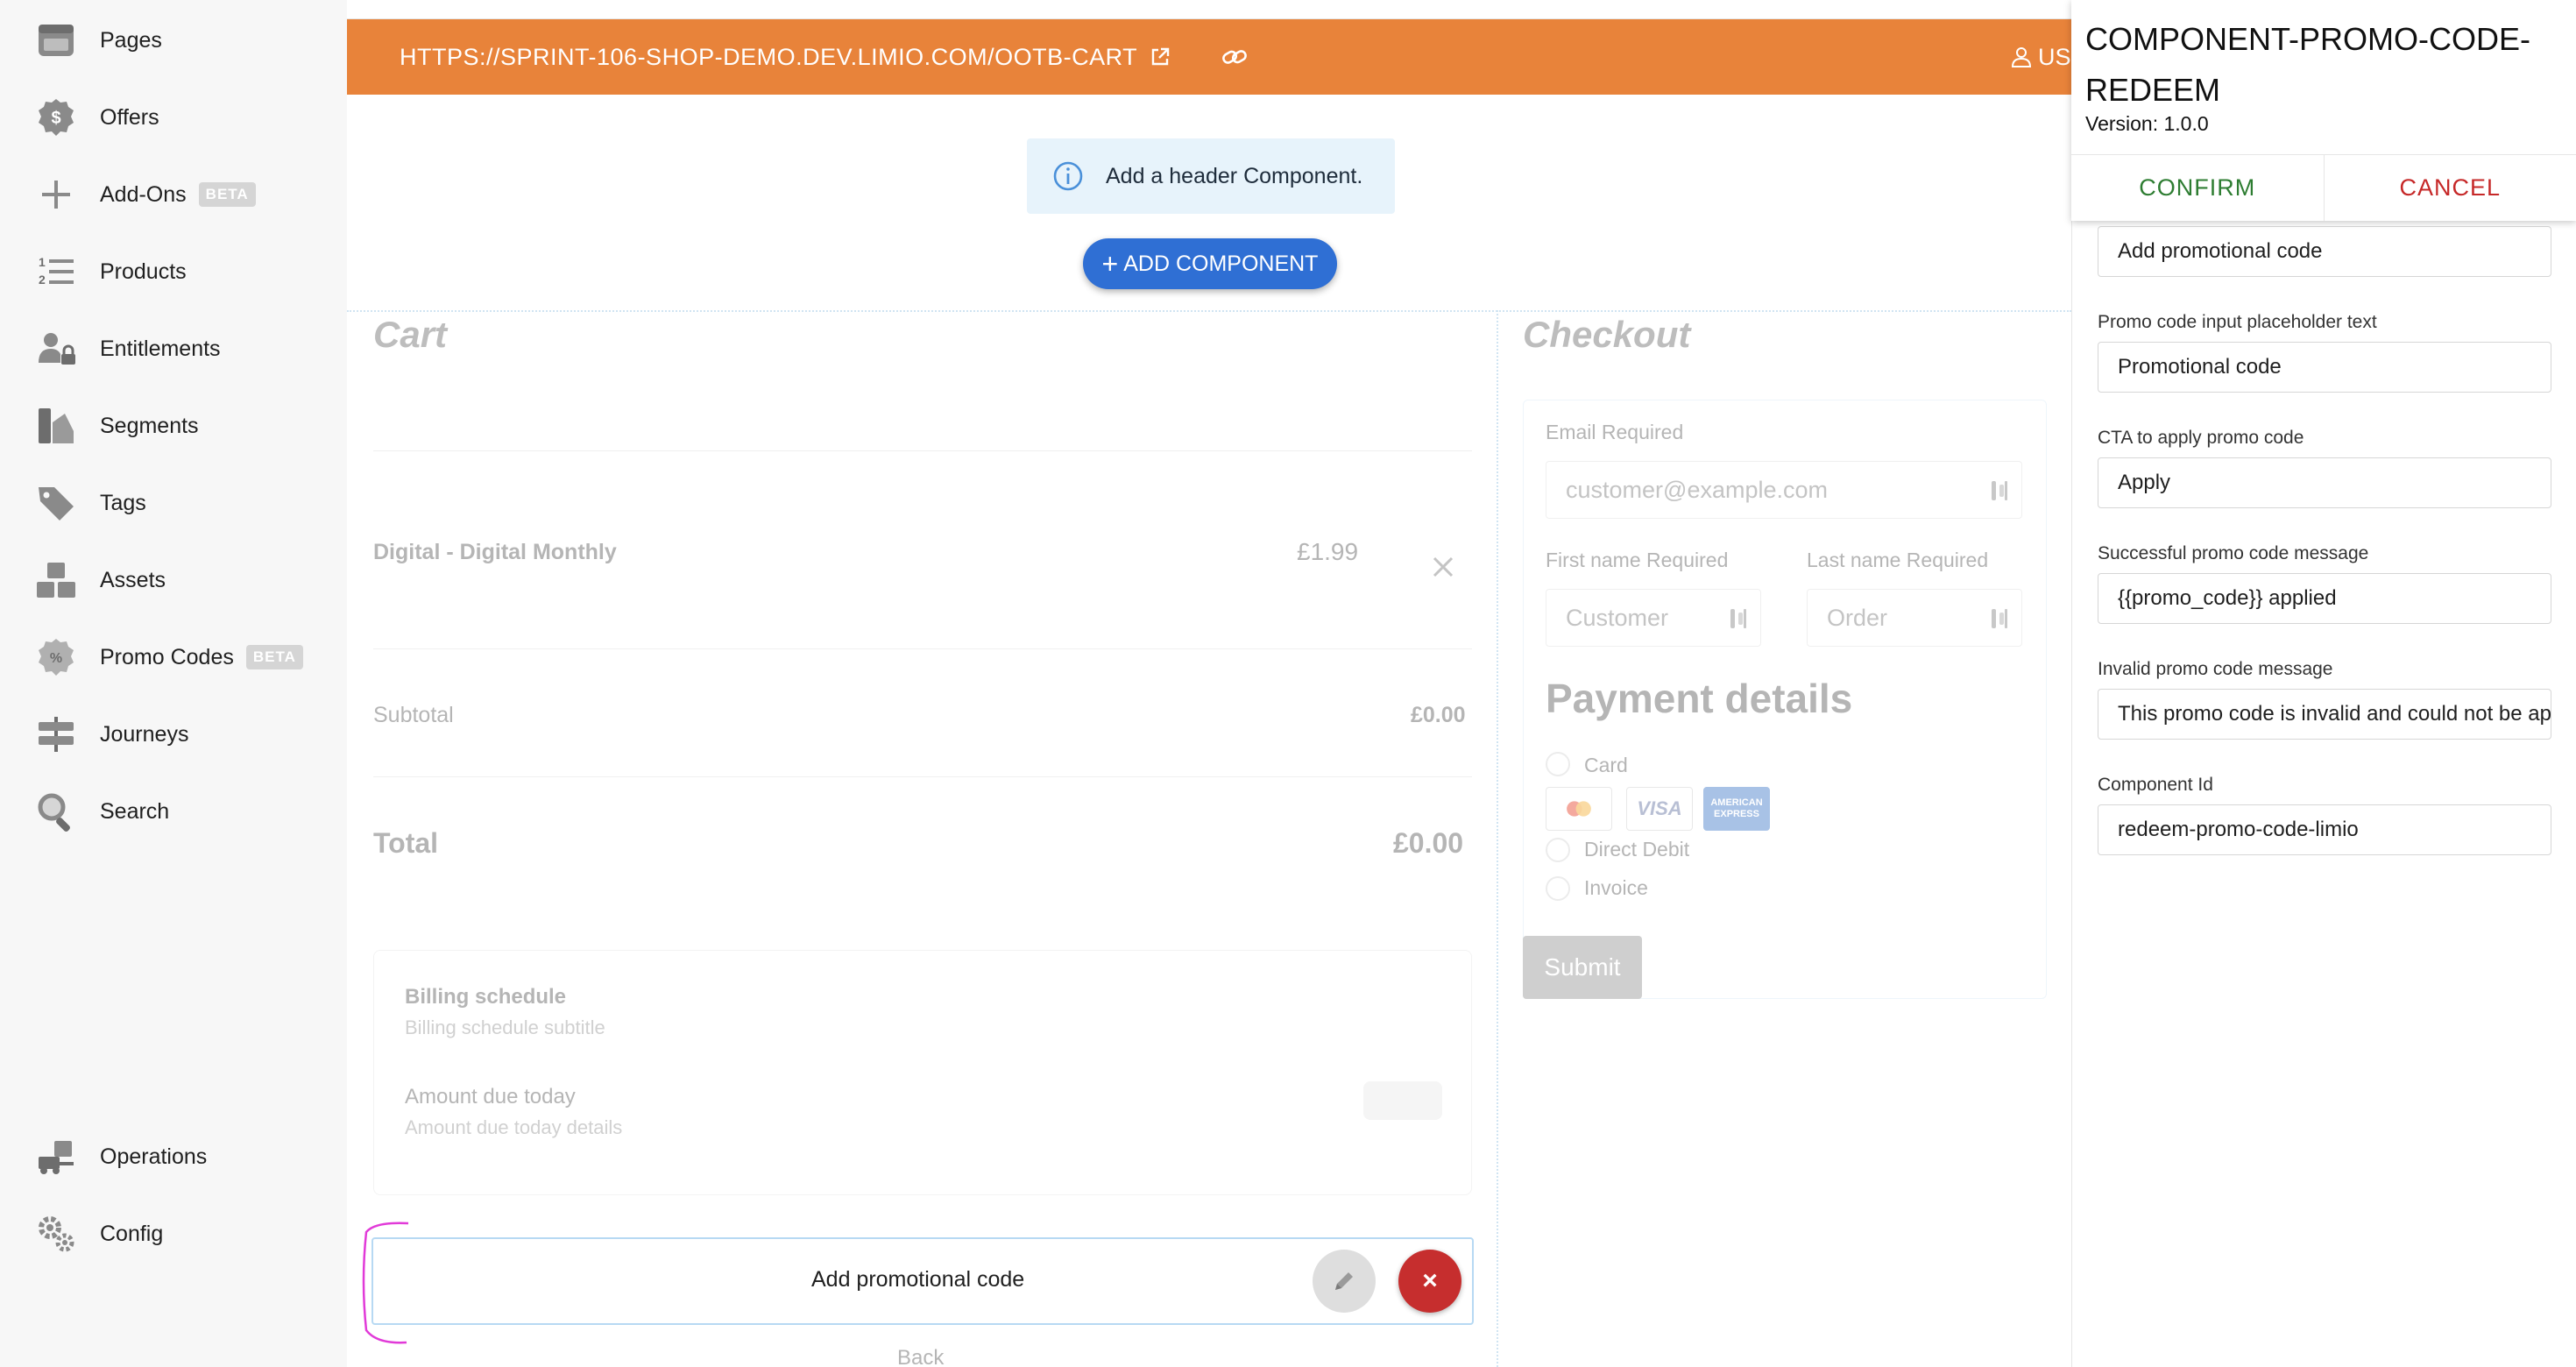 The height and width of the screenshot is (1367, 2576). What do you see at coordinates (1736, 814) in the screenshot?
I see `amex-text-bottom: EXPRESS` at bounding box center [1736, 814].